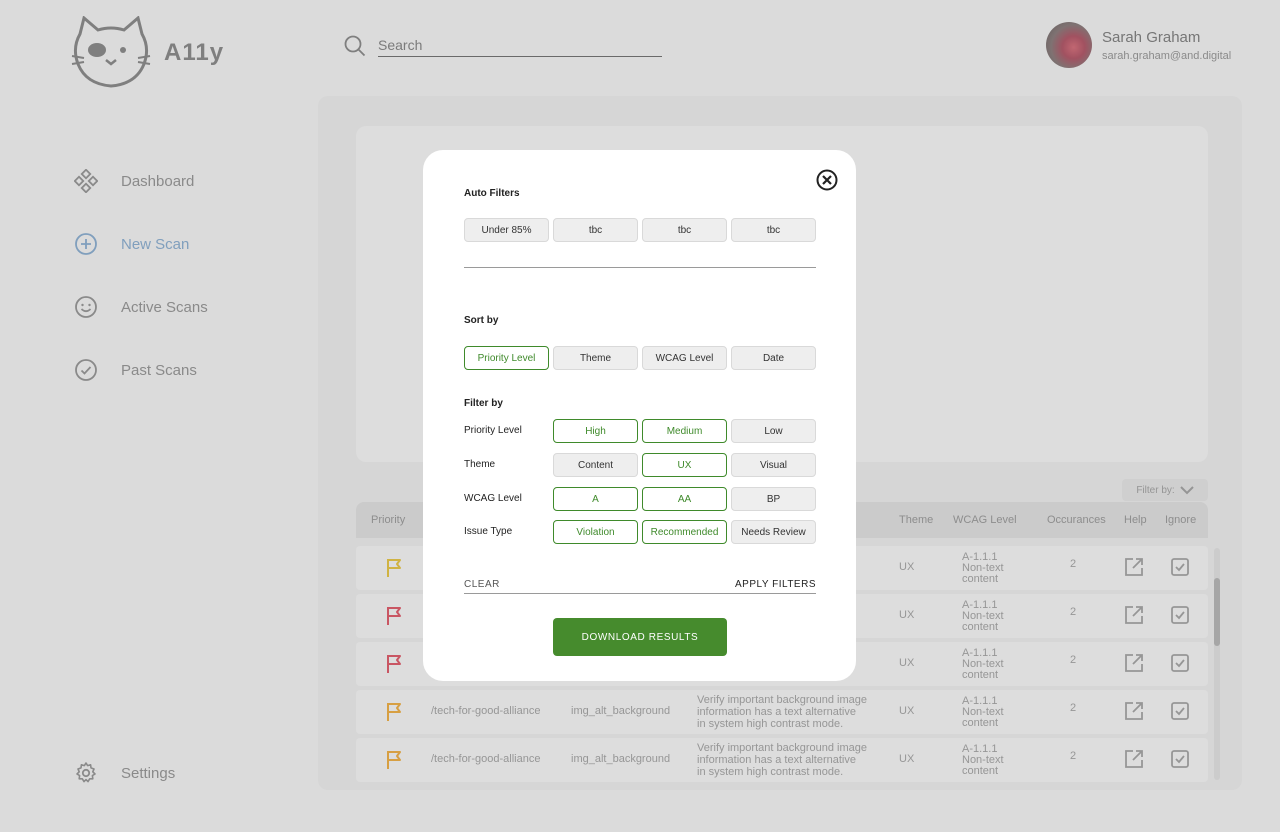 The height and width of the screenshot is (832, 1280). I want to click on close-button, so click(827, 180).